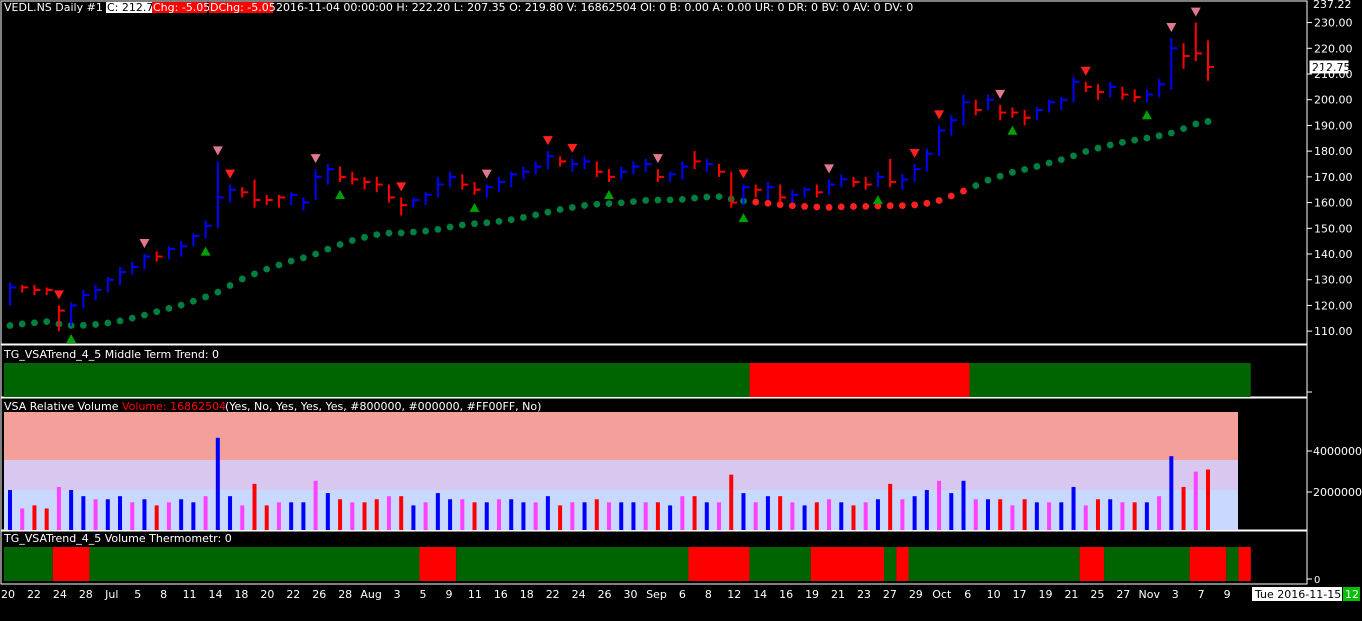 The image size is (1362, 621). What do you see at coordinates (1333, 100) in the screenshot?
I see `price-tick-label: 200.00` at bounding box center [1333, 100].